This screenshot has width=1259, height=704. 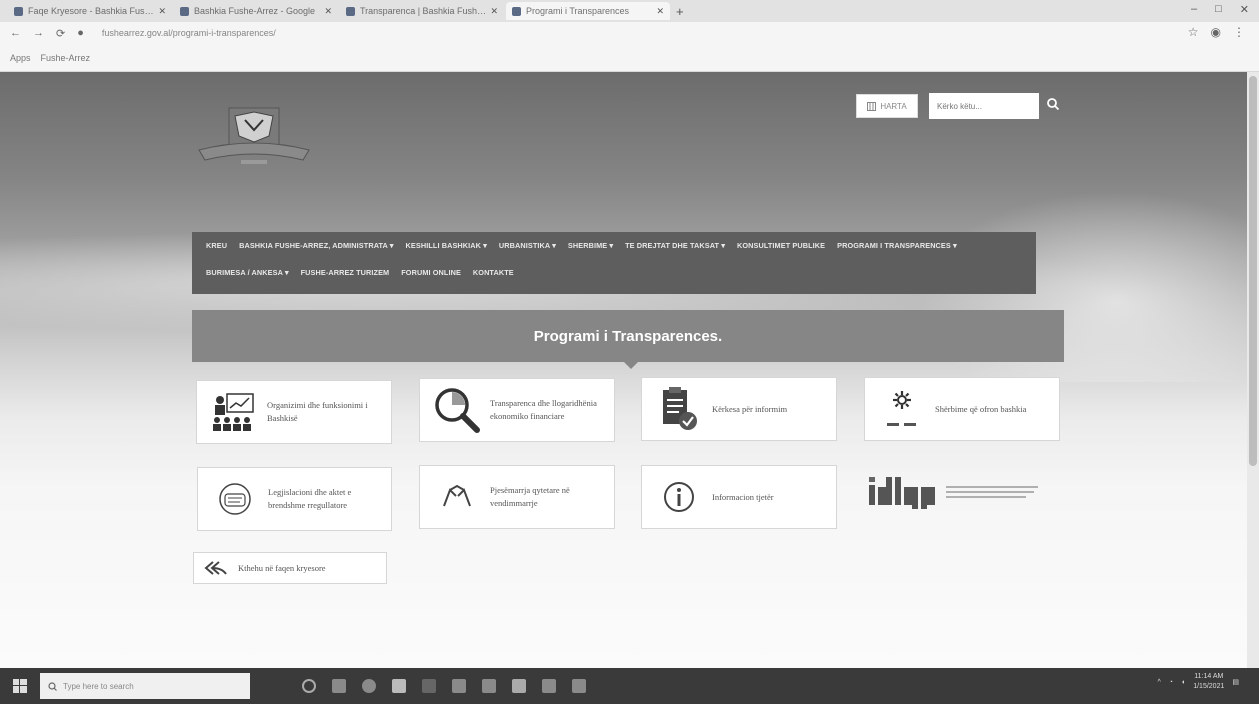 What do you see at coordinates (66, 58) in the screenshot?
I see `bookmark-fushe-arrez: Fushe-Arrez` at bounding box center [66, 58].